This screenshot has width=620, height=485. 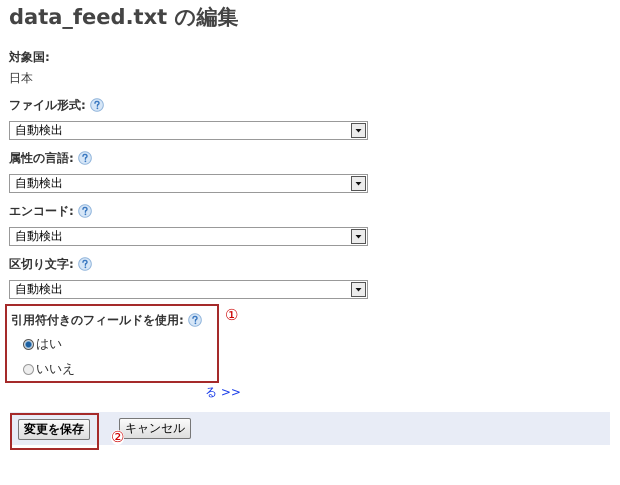 What do you see at coordinates (55, 369) in the screenshot?
I see `radio-label: いいえ` at bounding box center [55, 369].